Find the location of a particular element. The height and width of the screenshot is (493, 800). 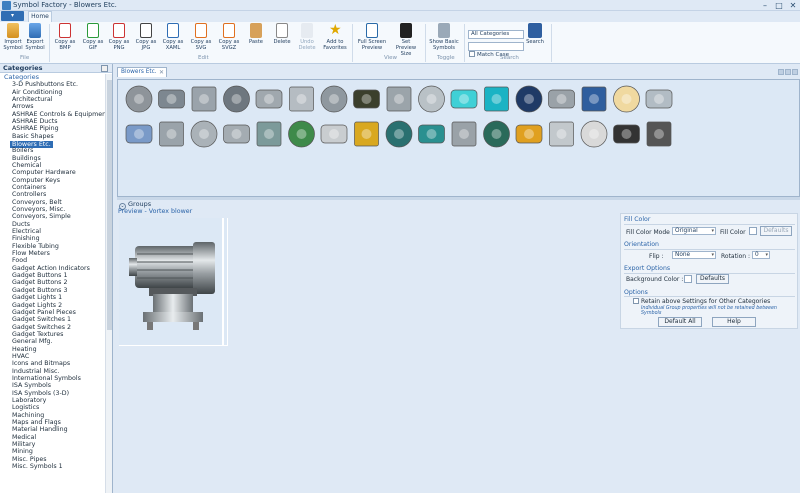

scrollbar-thumb is located at coordinates (109, 205).